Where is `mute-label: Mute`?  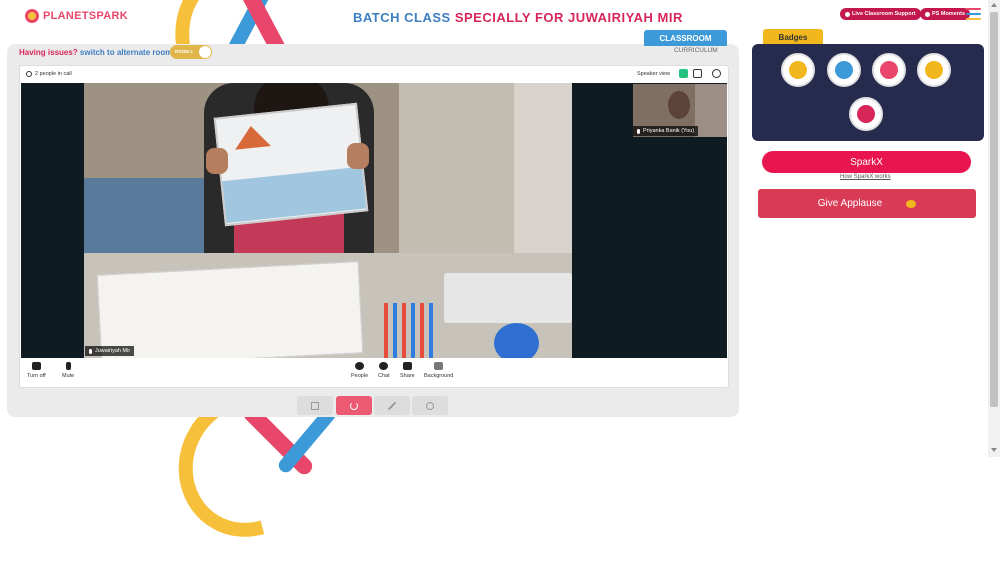 mute-label: Mute is located at coordinates (68, 376).